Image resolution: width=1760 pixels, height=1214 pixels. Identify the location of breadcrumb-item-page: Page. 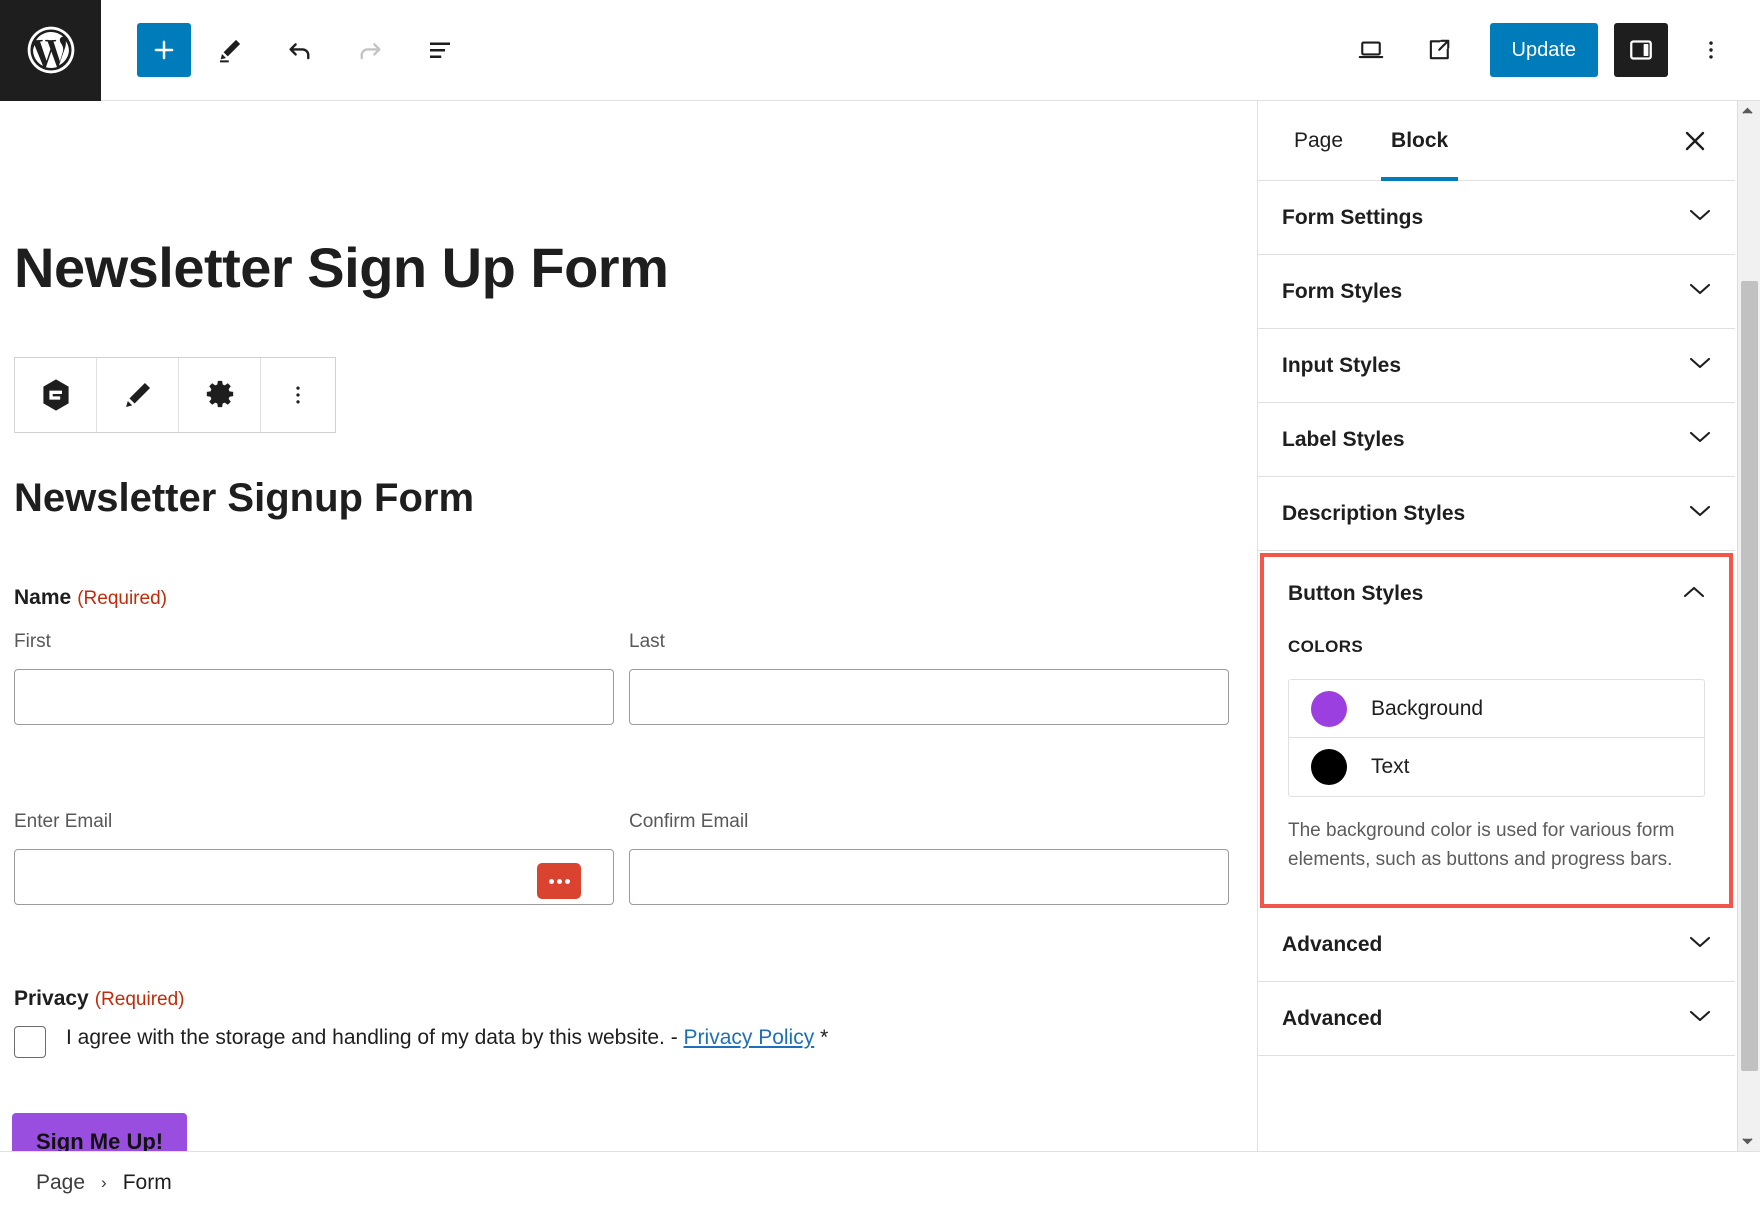
(60, 1183).